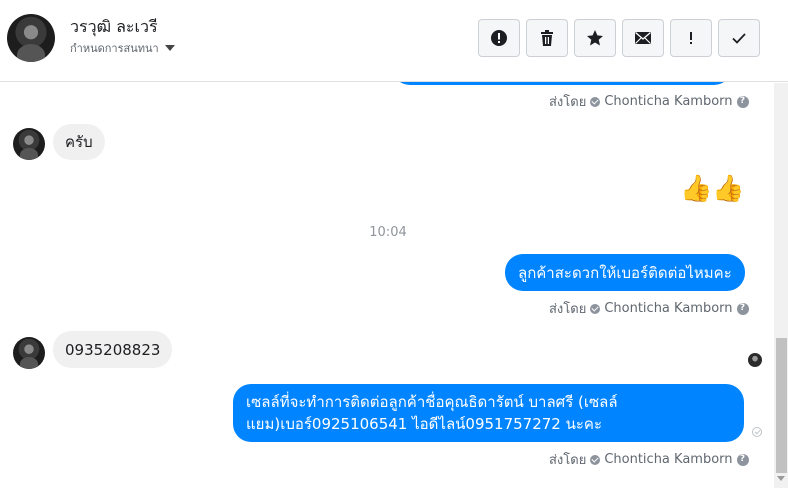  I want to click on important-icon, so click(691, 38).